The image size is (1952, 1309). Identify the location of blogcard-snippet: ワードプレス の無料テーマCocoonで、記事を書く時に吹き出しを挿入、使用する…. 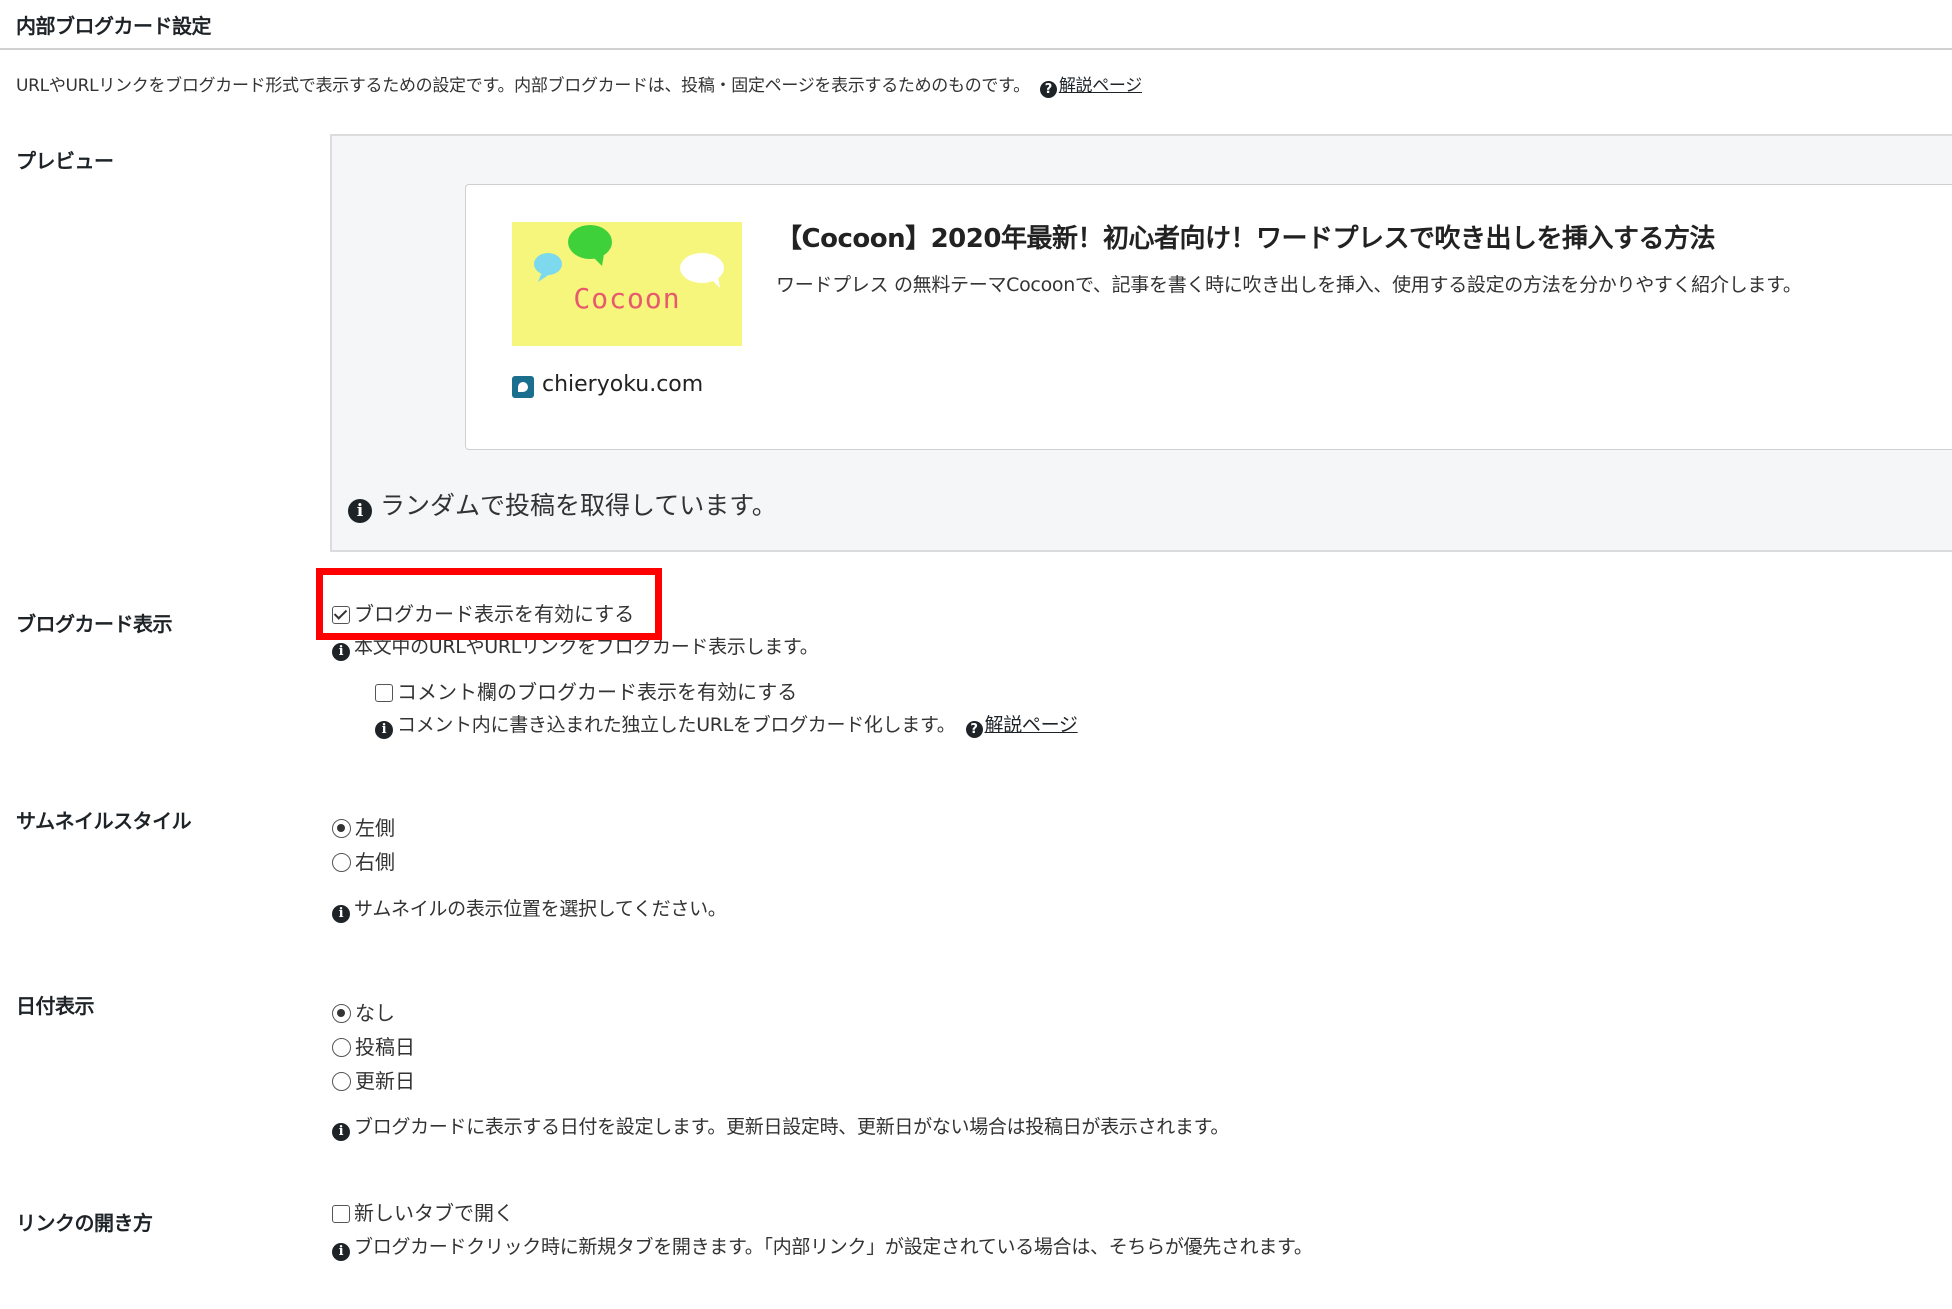
(1289, 285).